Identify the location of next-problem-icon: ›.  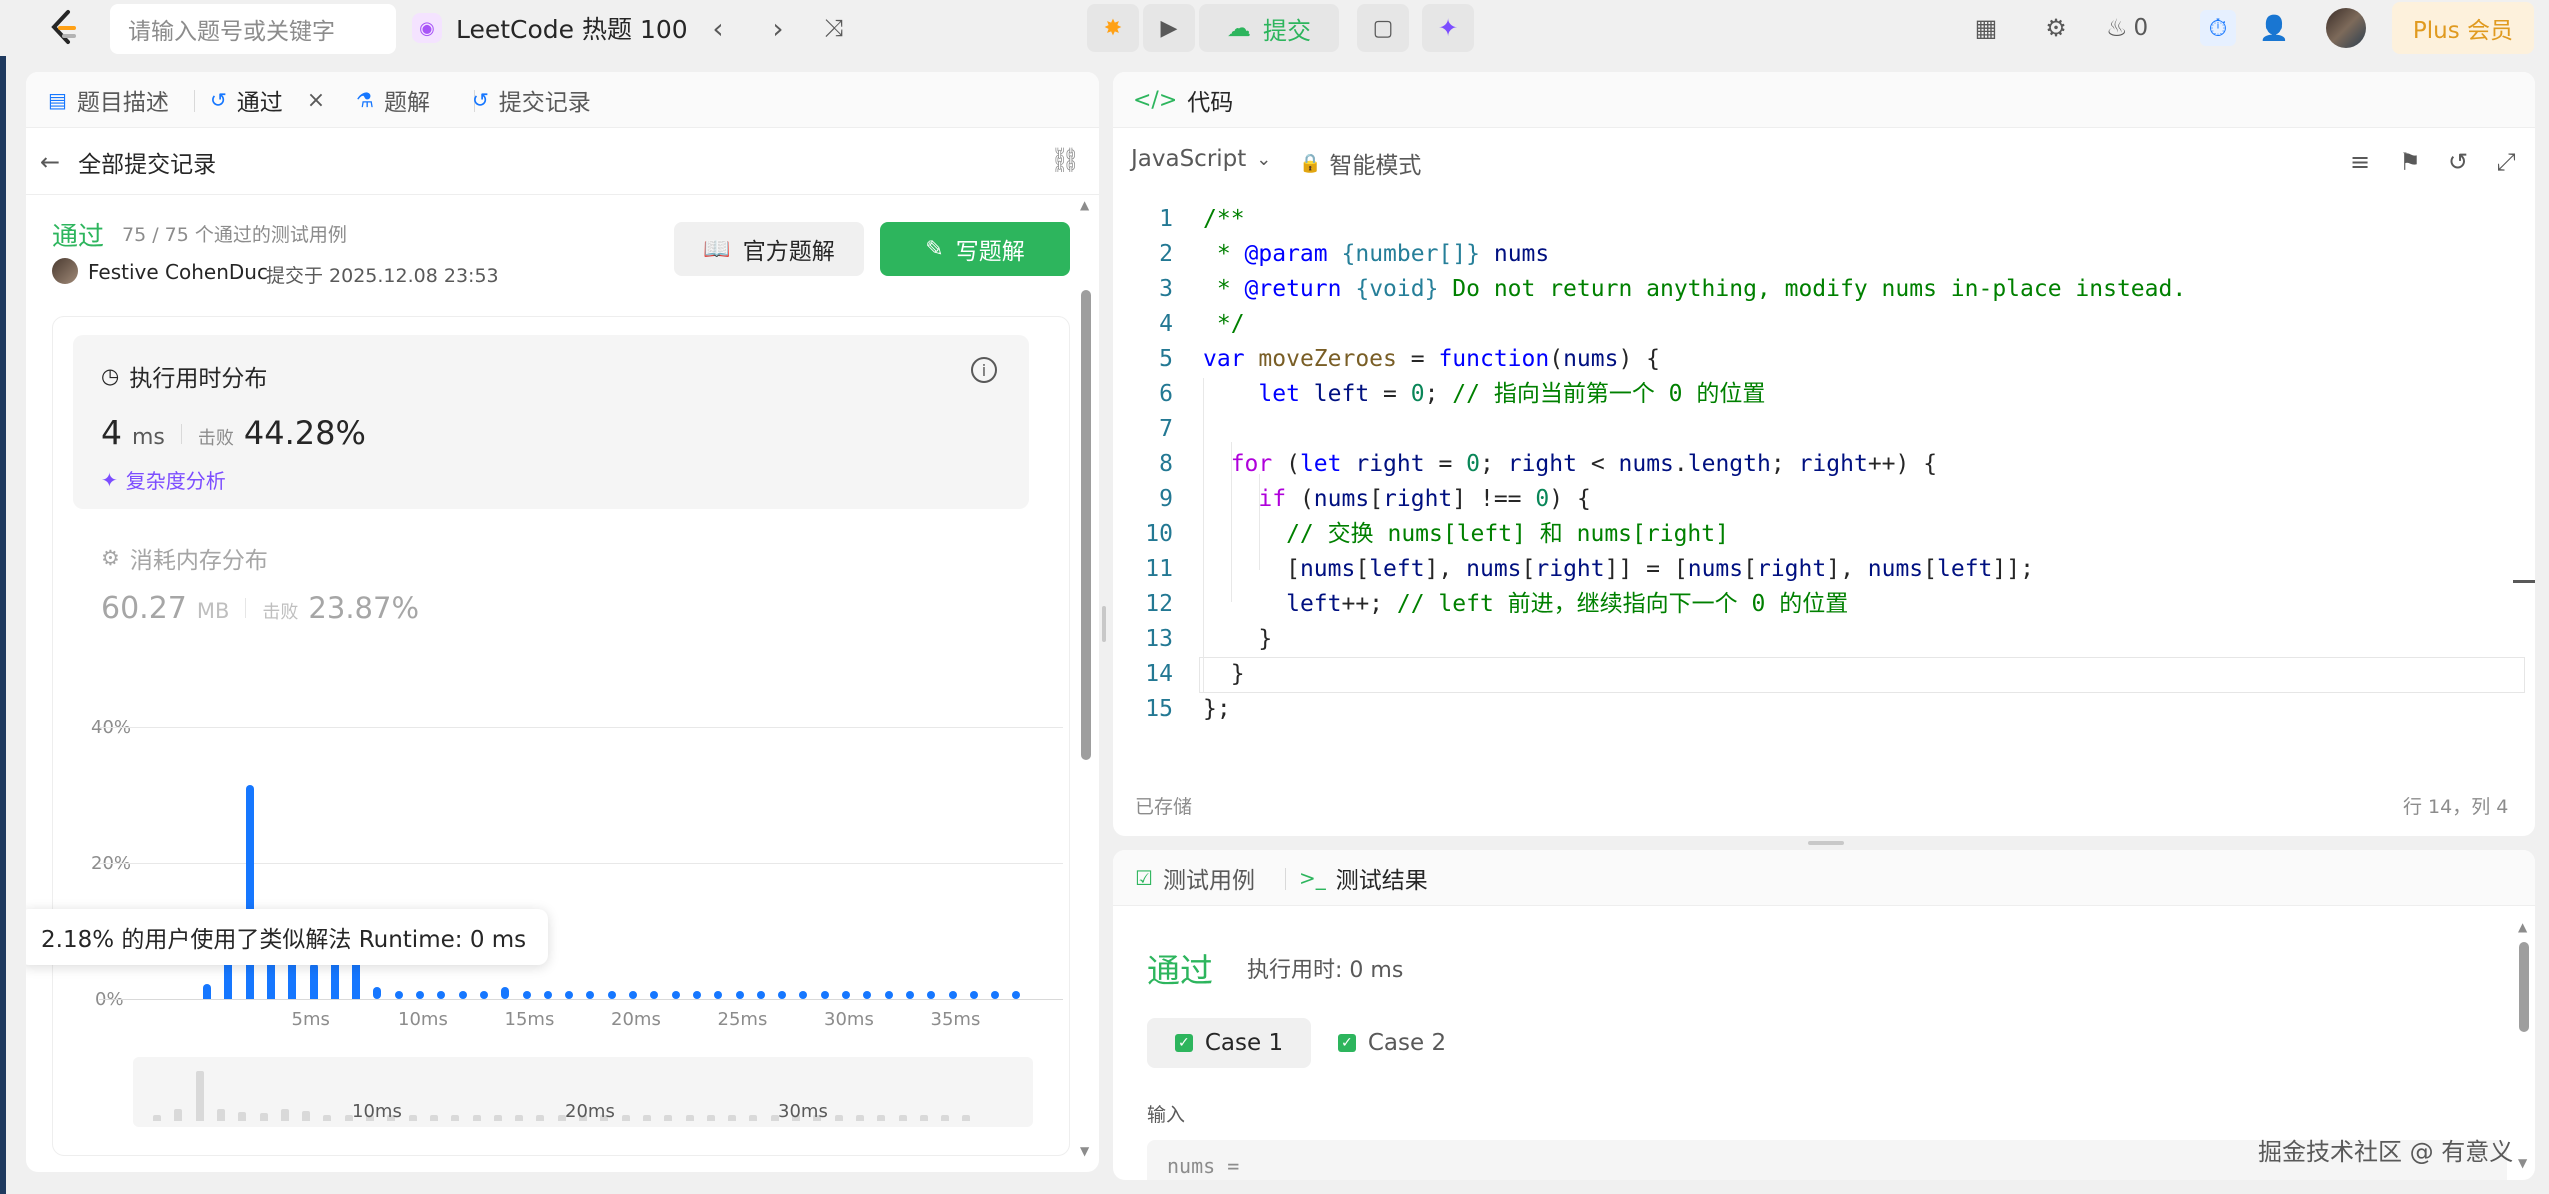
(778, 28).